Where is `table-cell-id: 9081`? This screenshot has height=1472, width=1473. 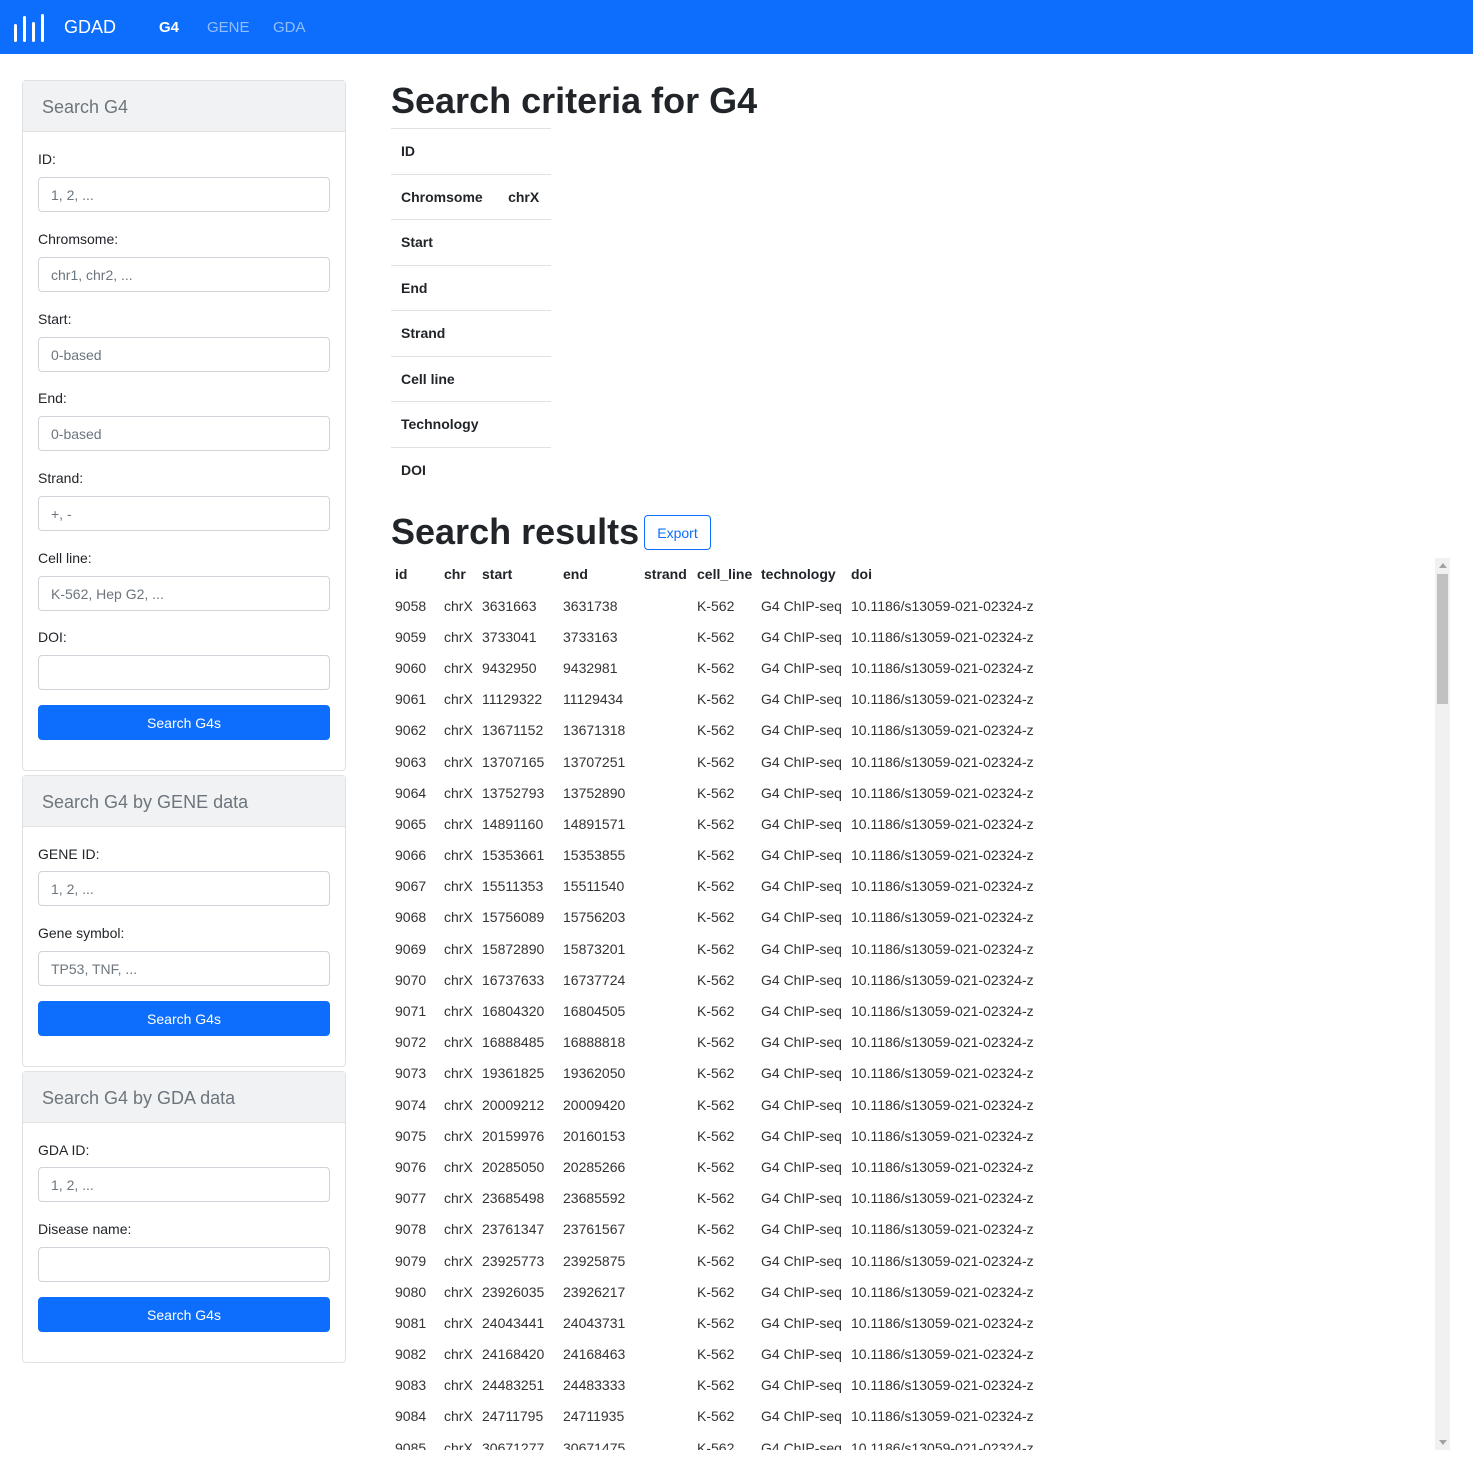
table-cell-id: 9081 is located at coordinates (411, 1322).